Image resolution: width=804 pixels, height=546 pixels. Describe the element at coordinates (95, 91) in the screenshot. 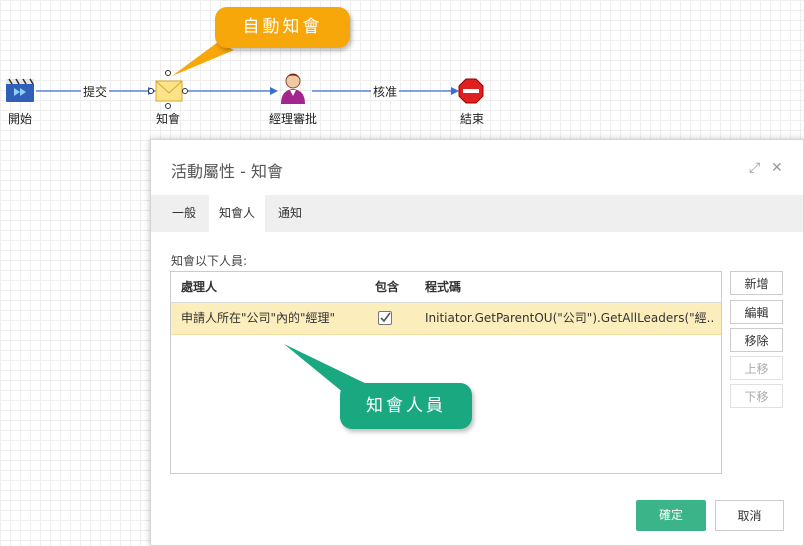

I see `edge-label-submit: 提交` at that location.